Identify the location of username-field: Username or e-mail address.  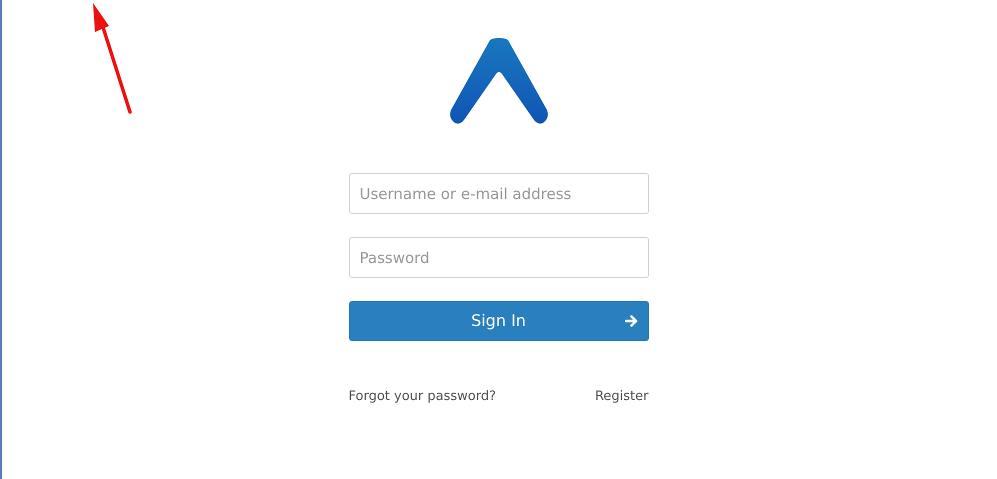
(498, 193).